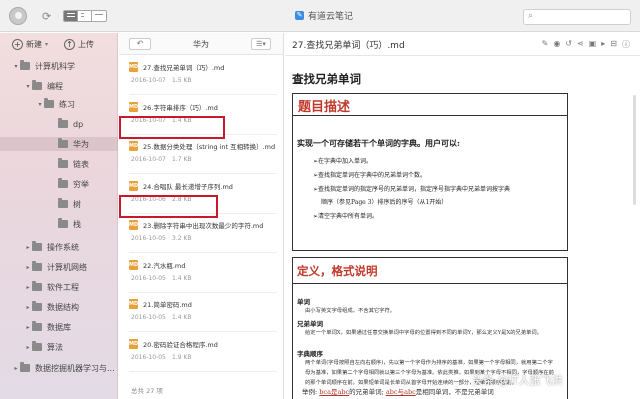  Describe the element at coordinates (71, 16) in the screenshot. I see `list-view-button` at that location.